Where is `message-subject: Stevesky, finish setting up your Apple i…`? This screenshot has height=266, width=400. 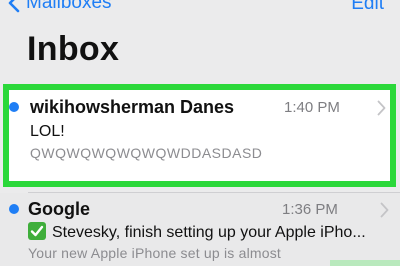 message-subject: Stevesky, finish setting up your Apple i… is located at coordinates (209, 232).